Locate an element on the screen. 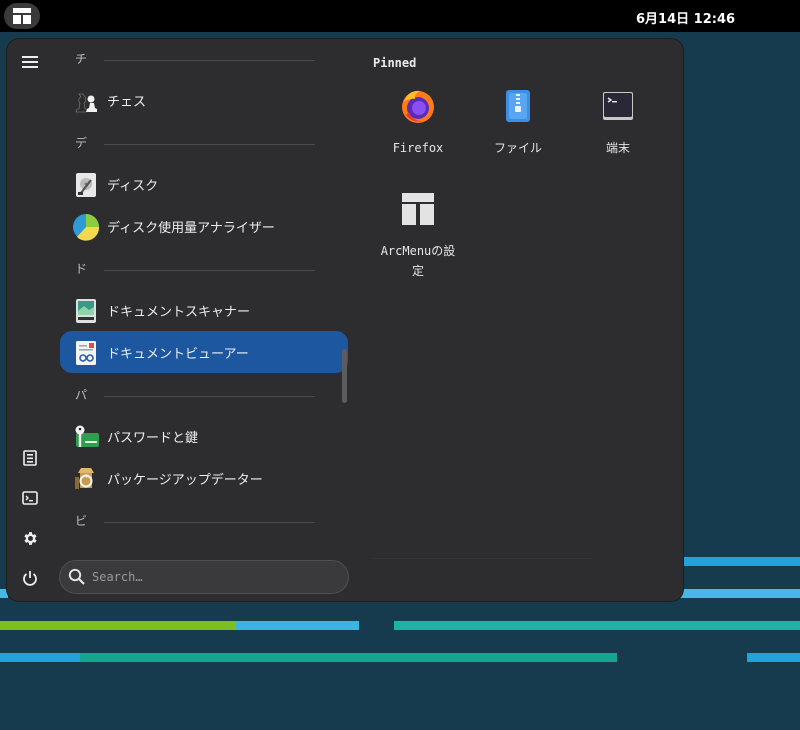 This screenshot has height=730, width=800. scrollbar-thumb is located at coordinates (344, 376).